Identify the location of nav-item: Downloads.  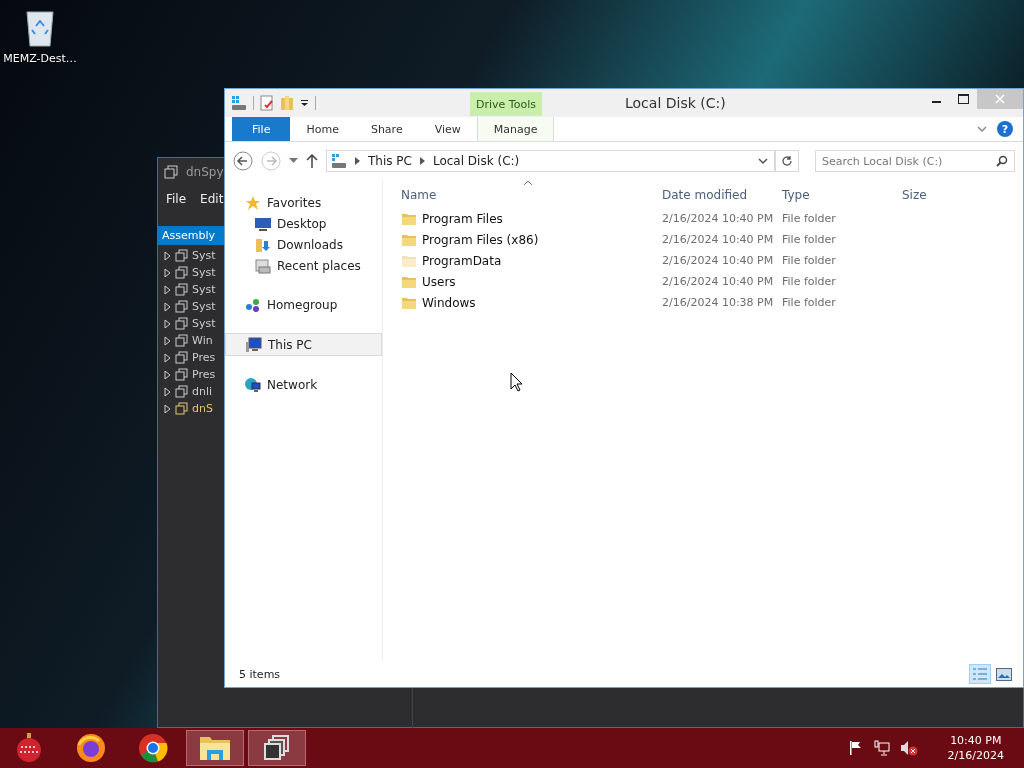
(303, 244).